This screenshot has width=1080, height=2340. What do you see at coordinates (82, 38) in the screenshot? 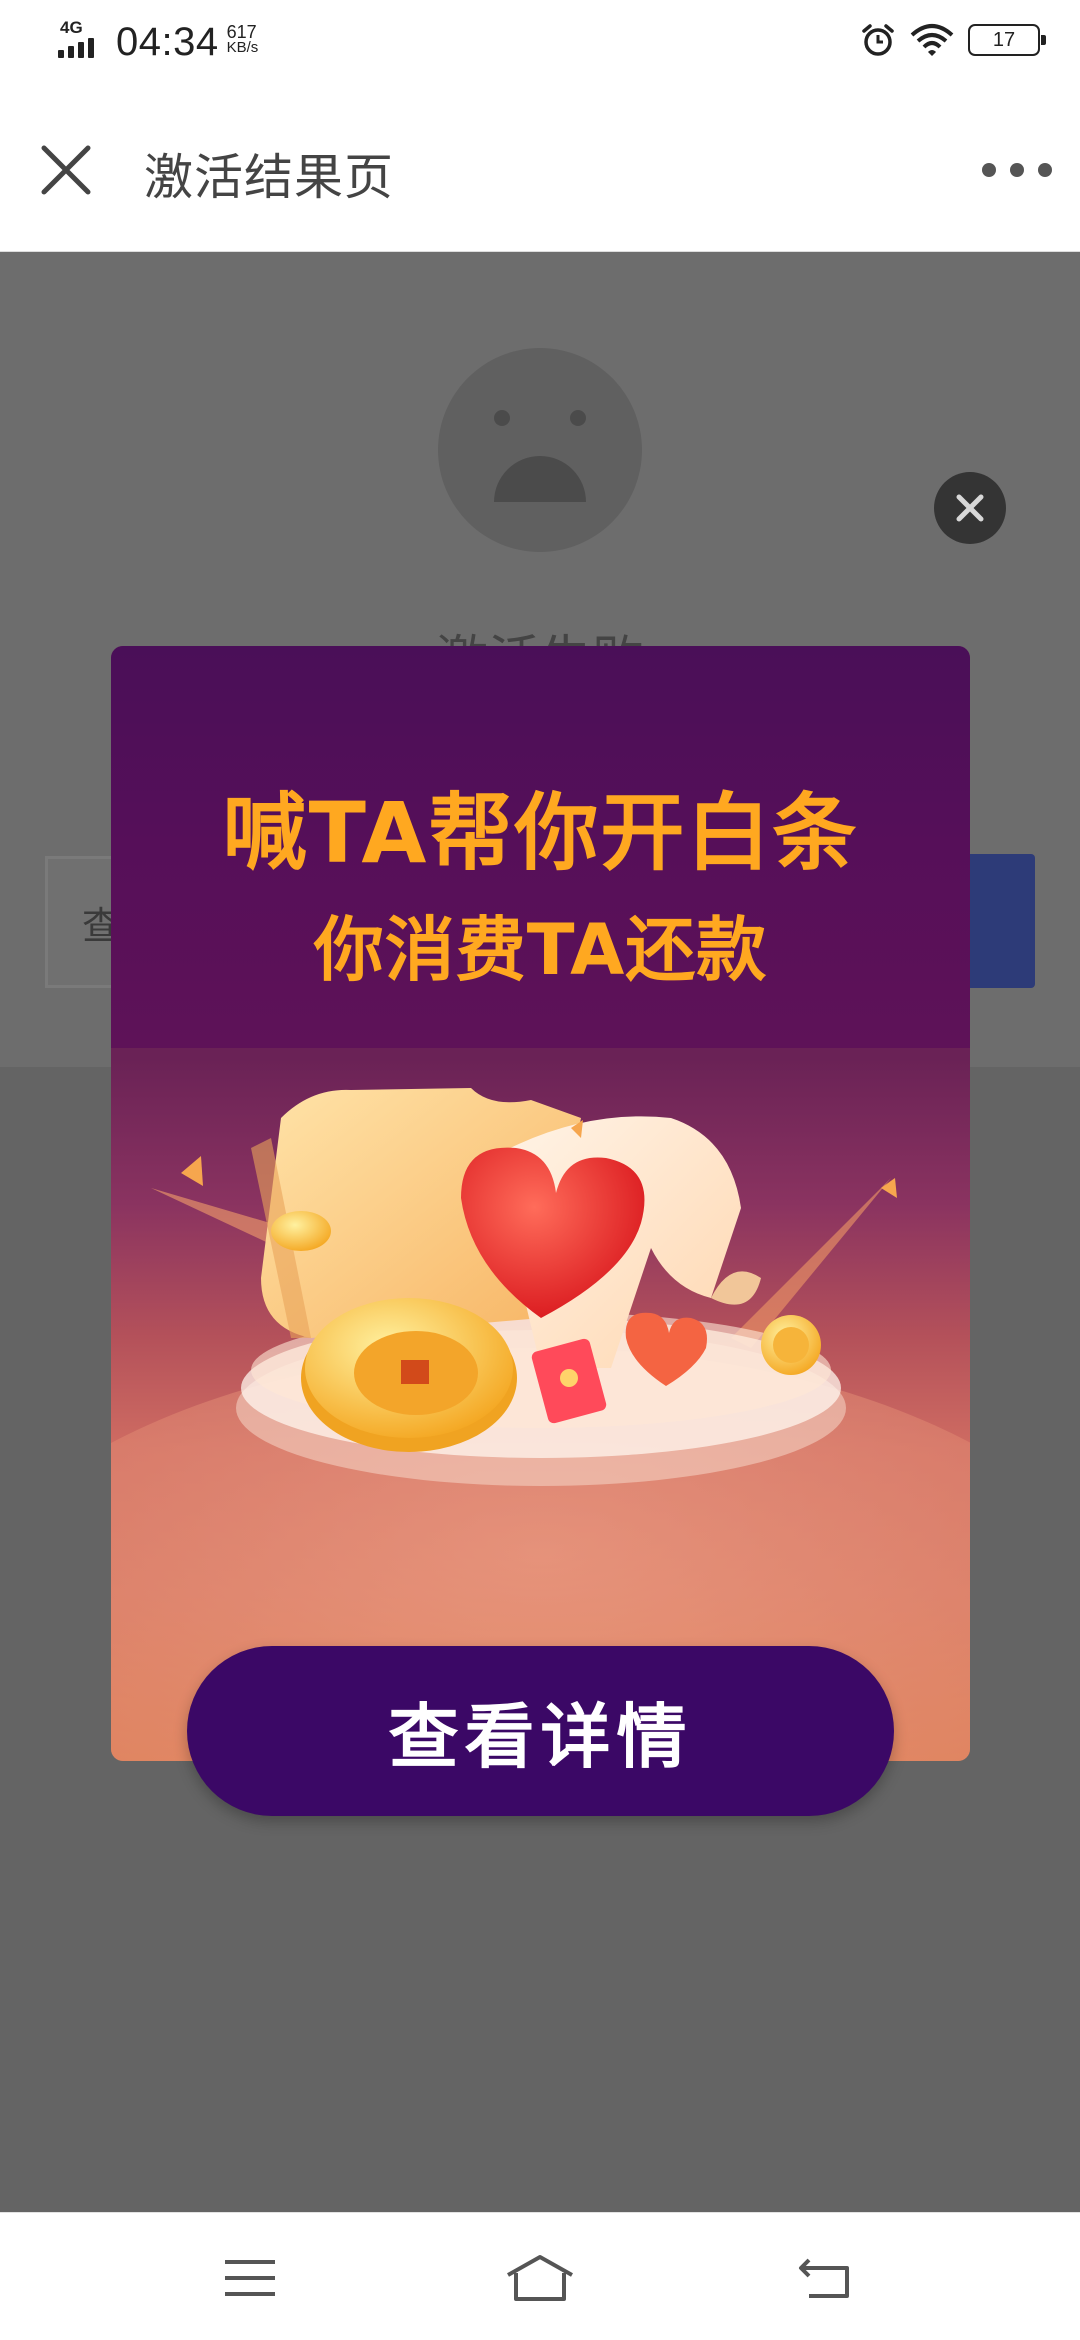
I see `signal-icon: 4G` at bounding box center [82, 38].